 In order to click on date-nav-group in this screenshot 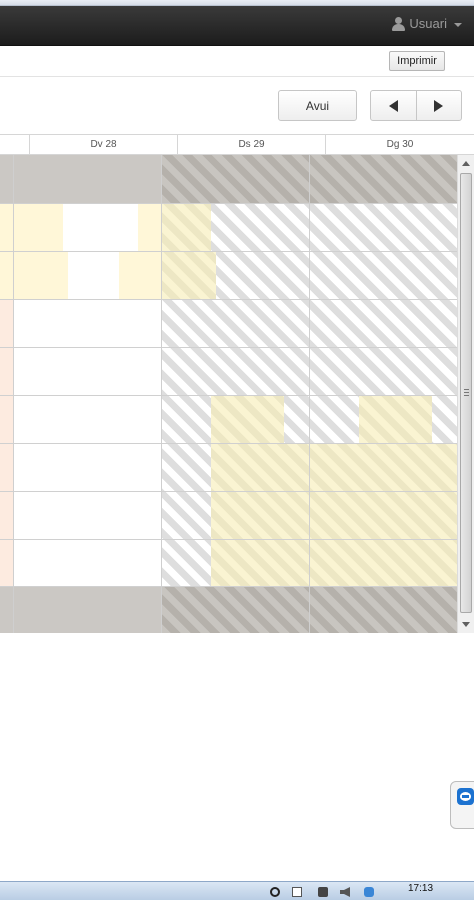, I will do `click(416, 105)`.